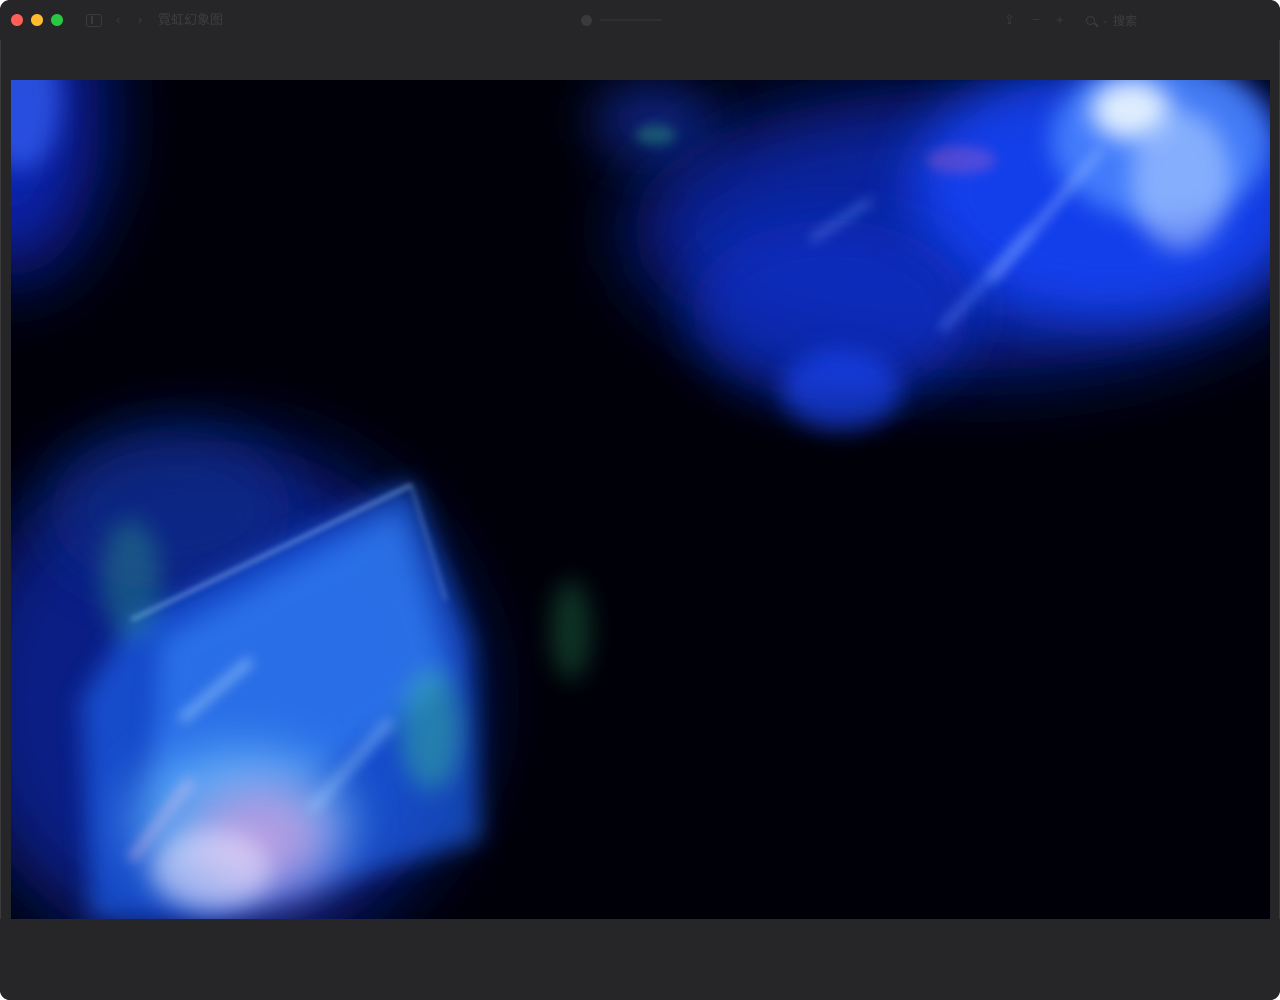 This screenshot has width=1280, height=1000. I want to click on record-dot-icon, so click(586, 20).